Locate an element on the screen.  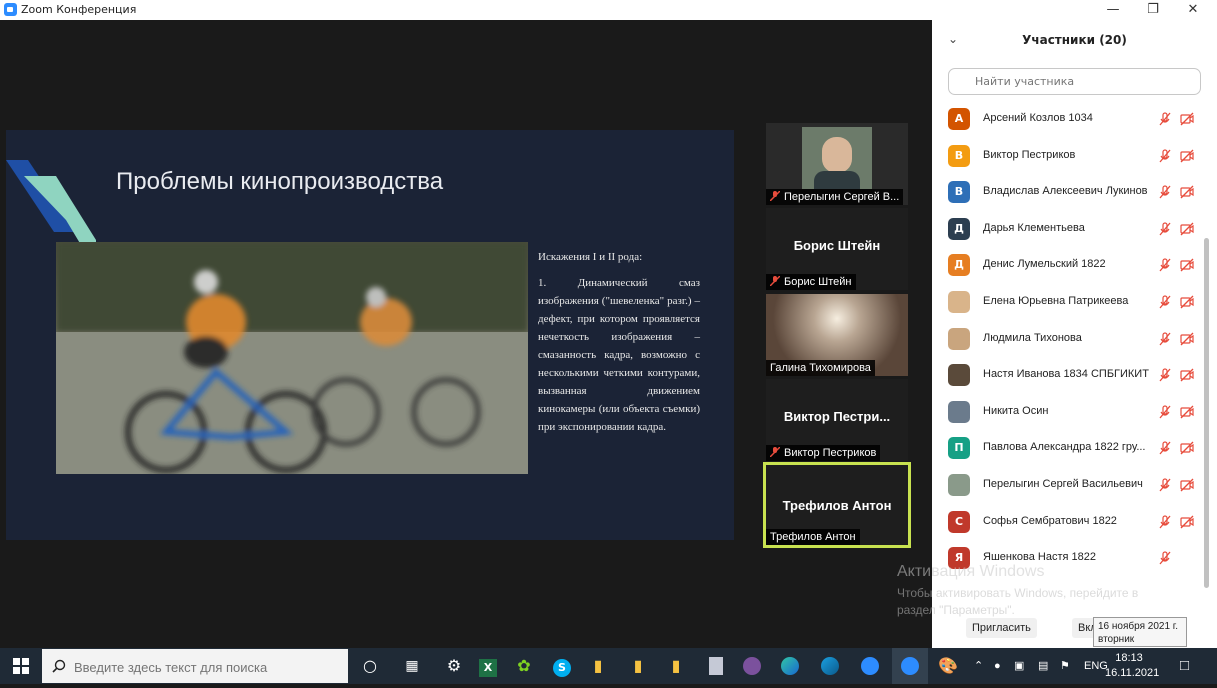
tray-chevron-icon: ⌃ is located at coordinates (978, 666).